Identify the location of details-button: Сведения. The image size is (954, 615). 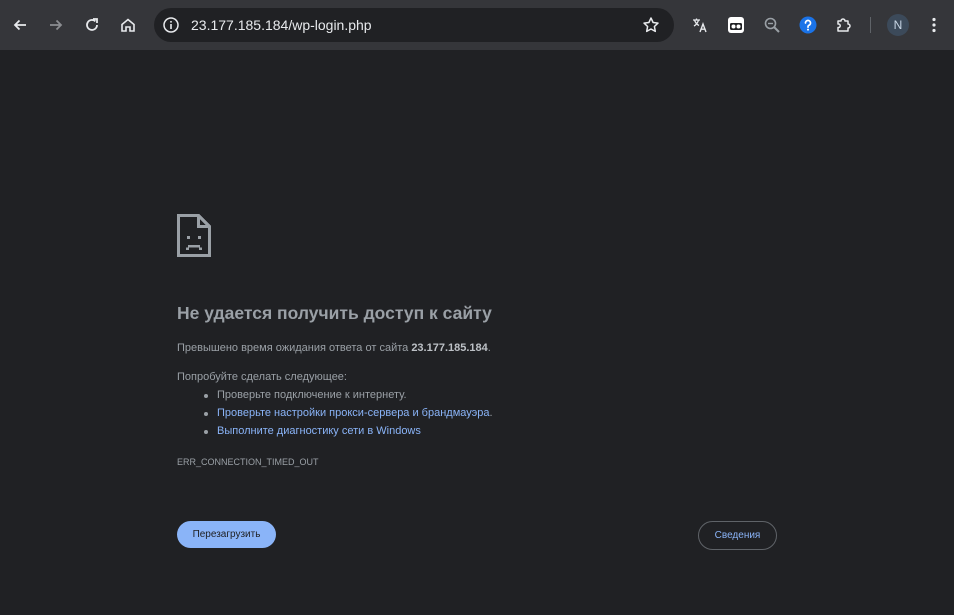
(737, 535).